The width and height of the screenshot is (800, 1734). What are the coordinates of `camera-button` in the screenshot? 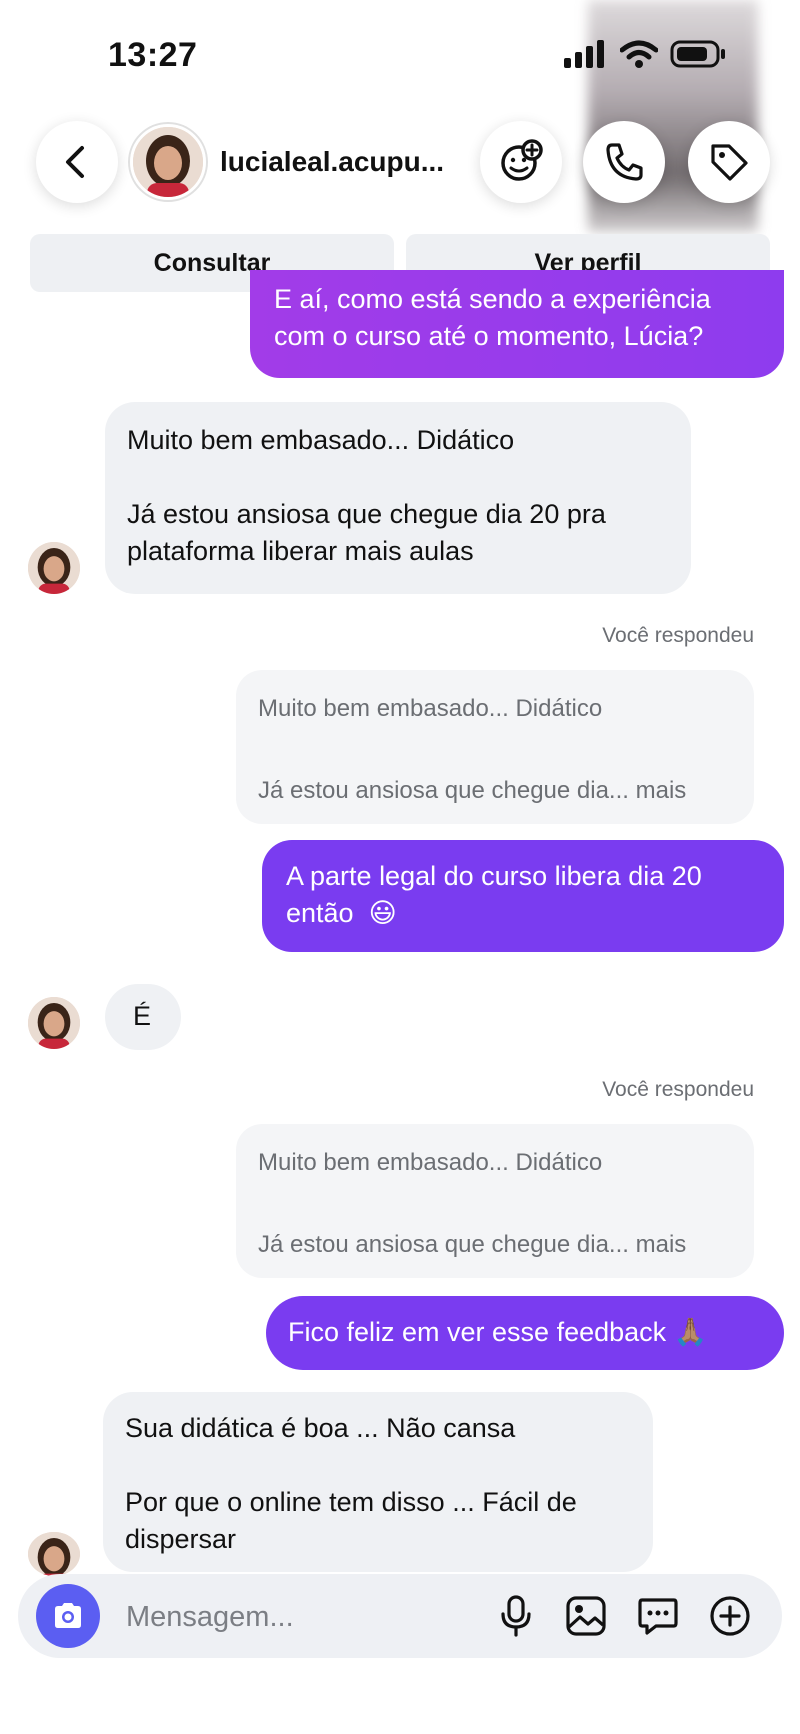 It's located at (68, 1616).